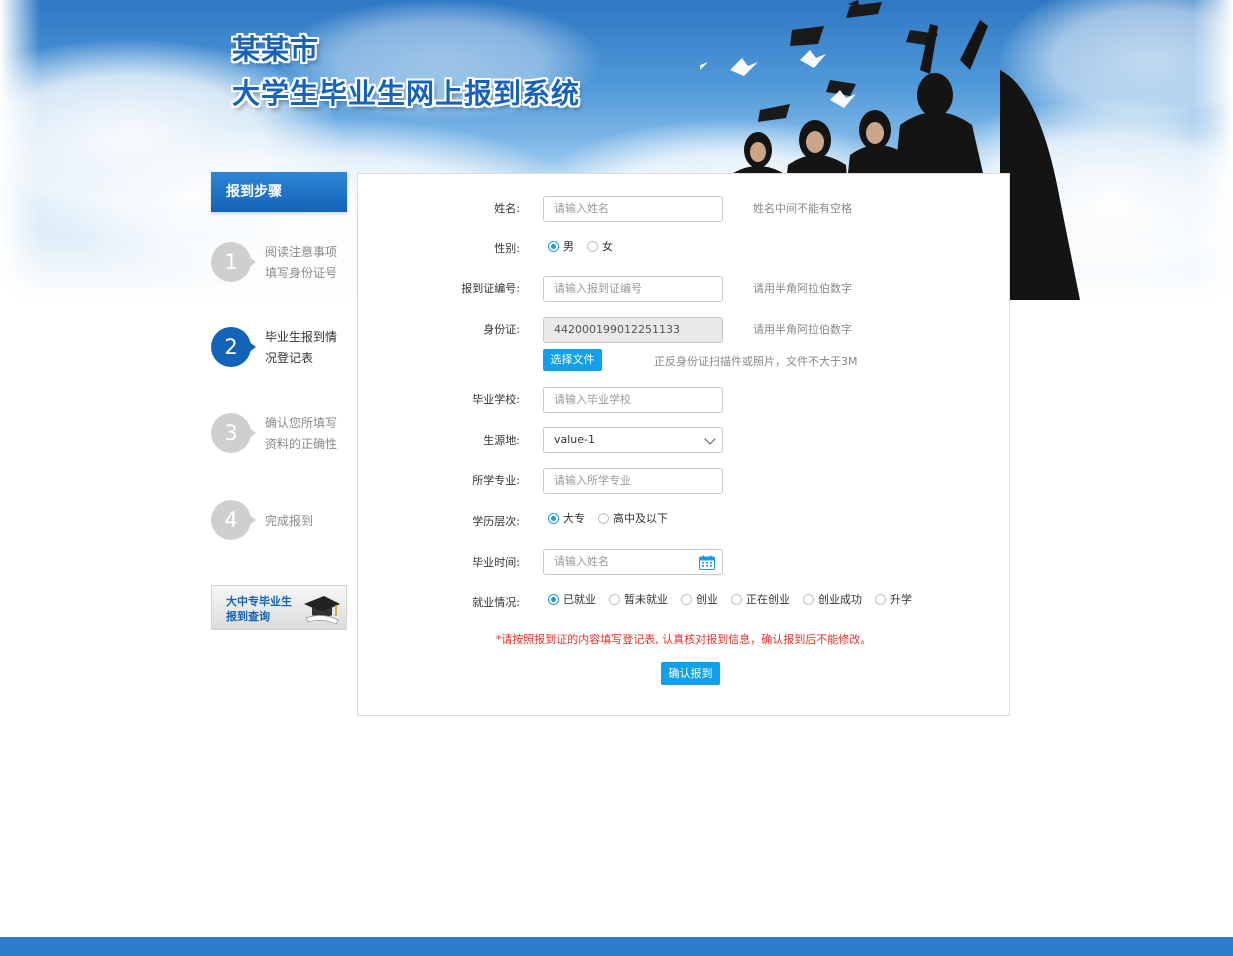 The height and width of the screenshot is (956, 1233). I want to click on employment-option-label: 创业成功, so click(840, 599).